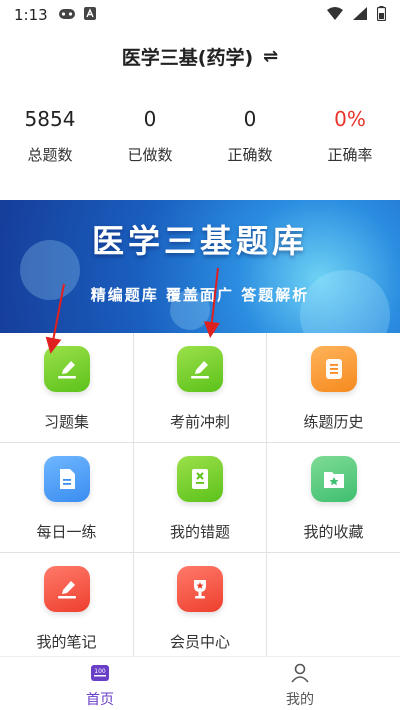 The image size is (400, 710). What do you see at coordinates (381, 15) in the screenshot?
I see `battery-icon` at bounding box center [381, 15].